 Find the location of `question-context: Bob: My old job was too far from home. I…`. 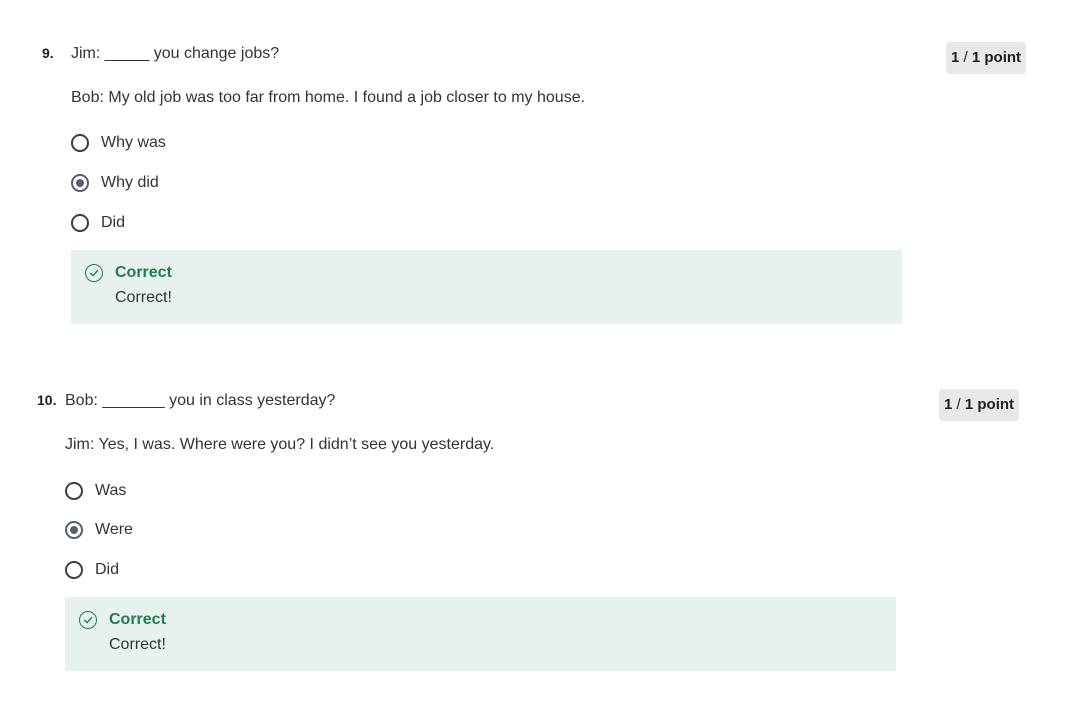

question-context: Bob: My old job was too far from home. I… is located at coordinates (328, 97).